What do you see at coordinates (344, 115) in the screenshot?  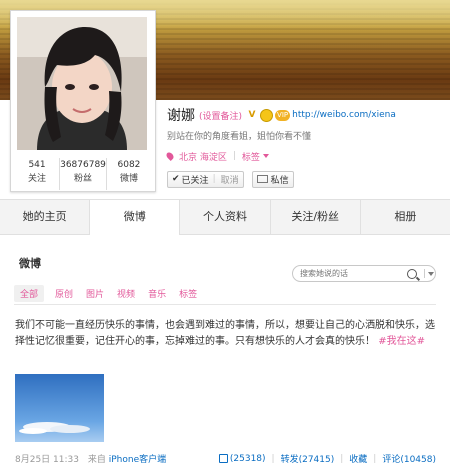 I see `profile-url-link: http://weibo.com/xiena` at bounding box center [344, 115].